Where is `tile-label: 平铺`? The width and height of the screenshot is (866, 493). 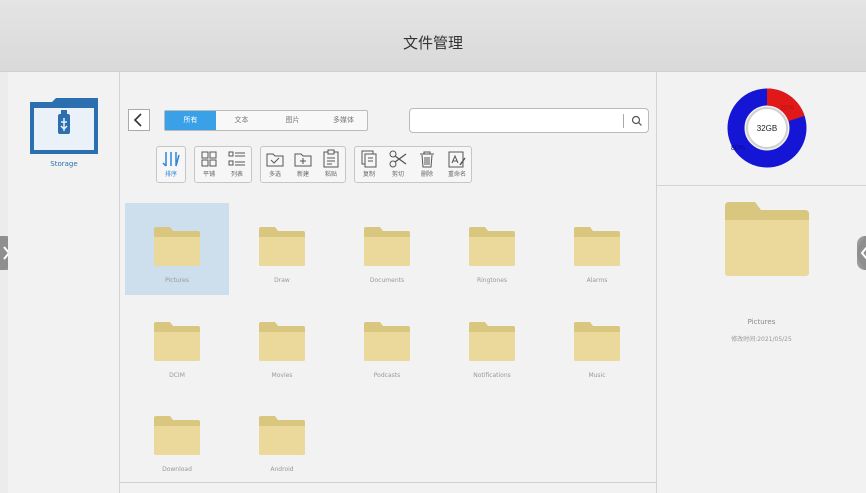 tile-label: 平铺 is located at coordinates (208, 174).